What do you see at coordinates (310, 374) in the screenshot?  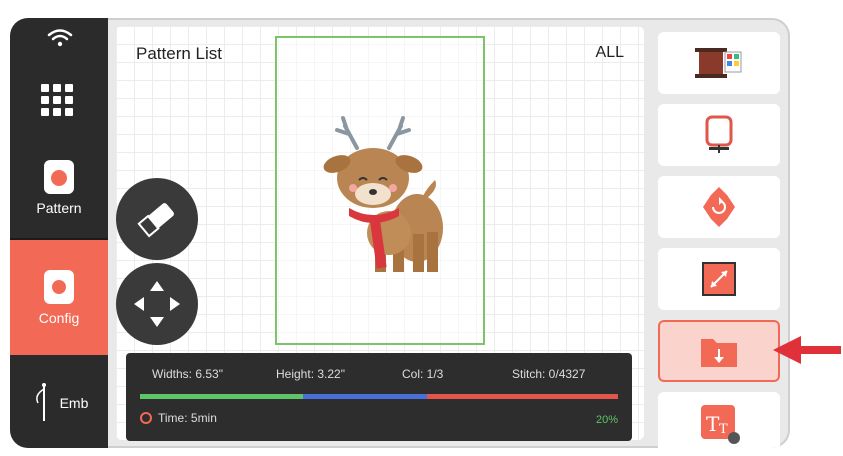 I see `height-value: Height: 3.22"` at bounding box center [310, 374].